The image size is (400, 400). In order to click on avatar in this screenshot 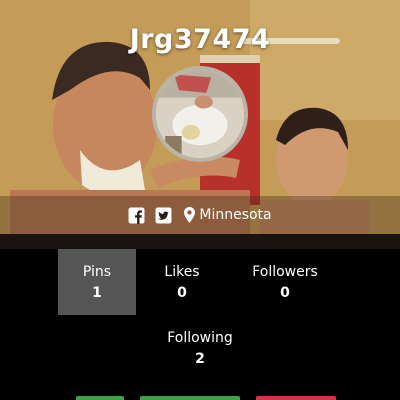, I will do `click(200, 114)`.